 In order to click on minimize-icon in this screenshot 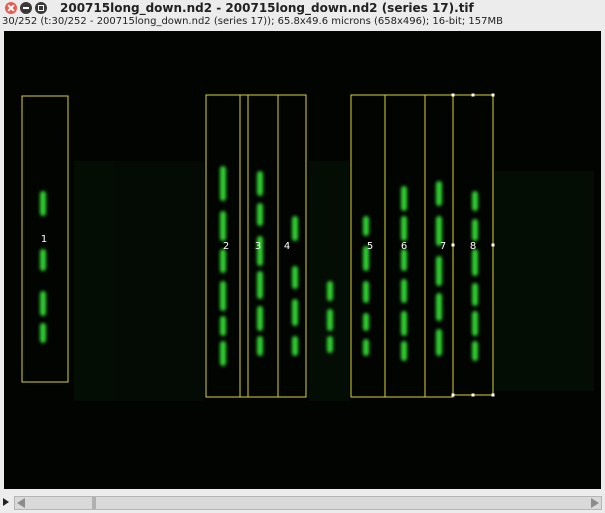, I will do `click(26, 8)`.